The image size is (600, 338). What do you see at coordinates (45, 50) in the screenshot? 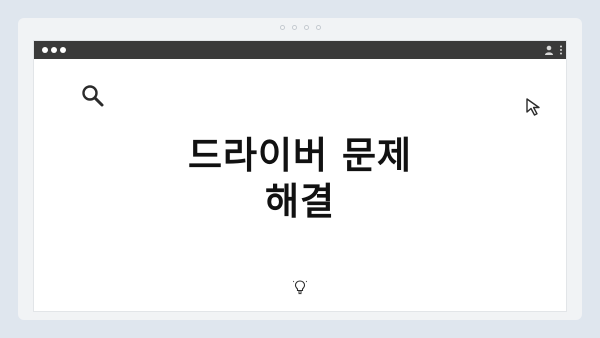
I see `close-window-dot` at bounding box center [45, 50].